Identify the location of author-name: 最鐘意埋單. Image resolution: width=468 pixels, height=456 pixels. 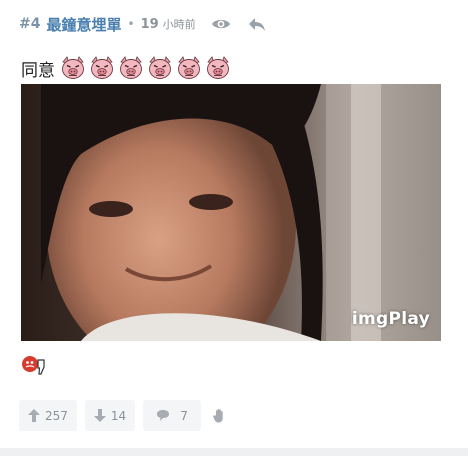
(83, 24).